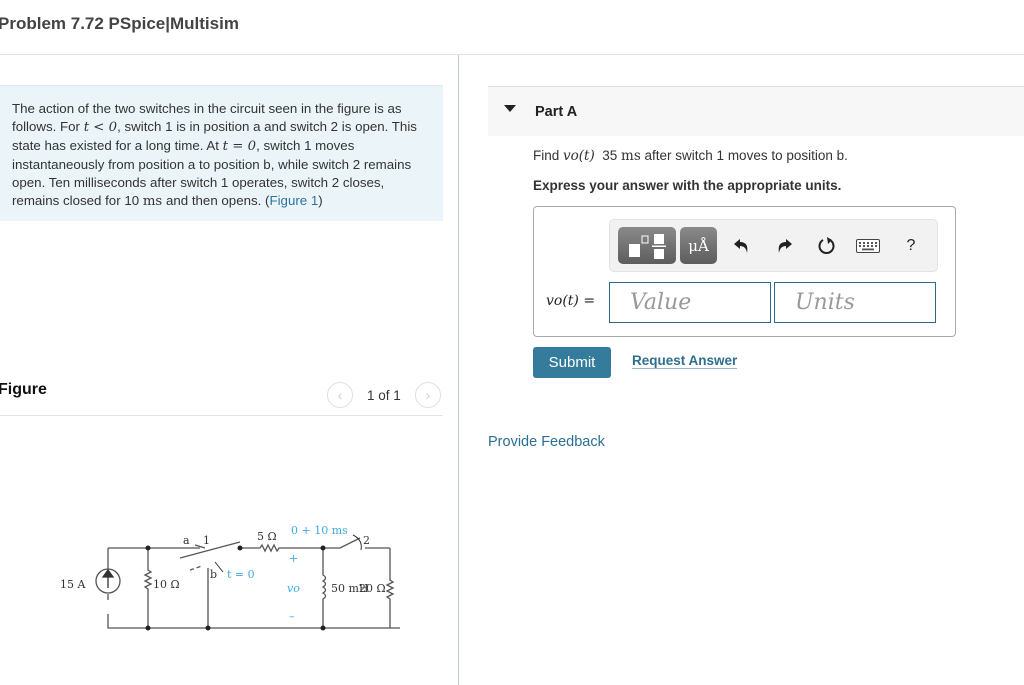 The image size is (1024, 685). I want to click on title-divider, so click(512, 54).